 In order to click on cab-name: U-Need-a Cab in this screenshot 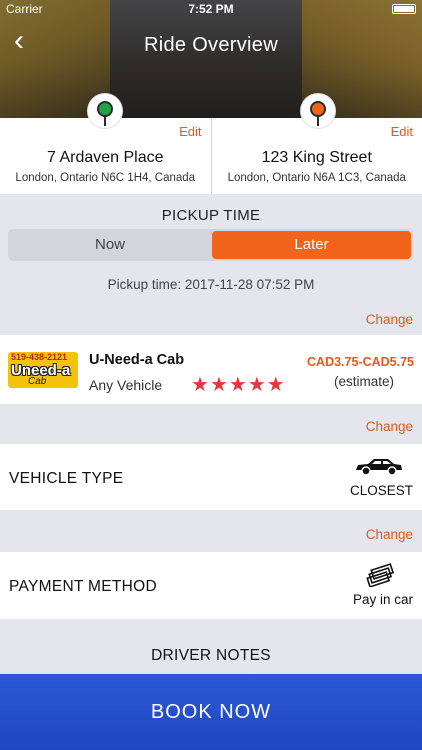, I will do `click(137, 360)`.